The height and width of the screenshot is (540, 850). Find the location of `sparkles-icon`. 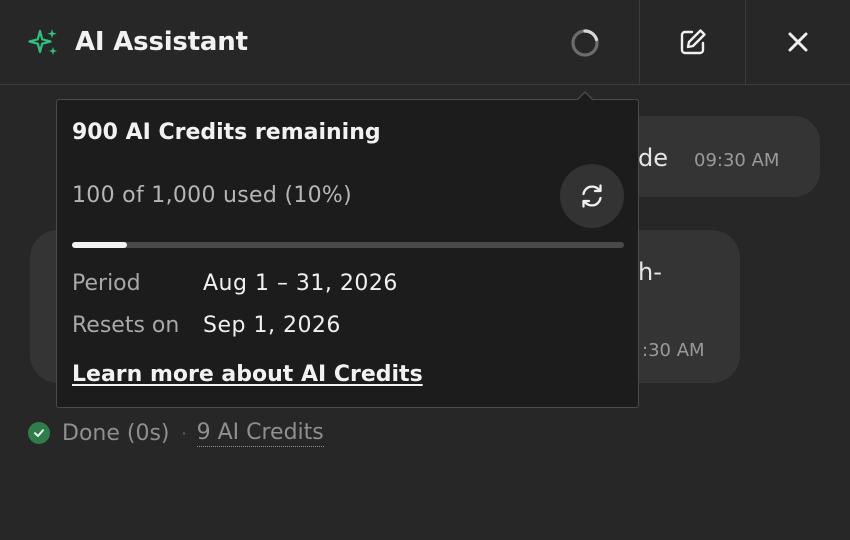

sparkles-icon is located at coordinates (42, 42).